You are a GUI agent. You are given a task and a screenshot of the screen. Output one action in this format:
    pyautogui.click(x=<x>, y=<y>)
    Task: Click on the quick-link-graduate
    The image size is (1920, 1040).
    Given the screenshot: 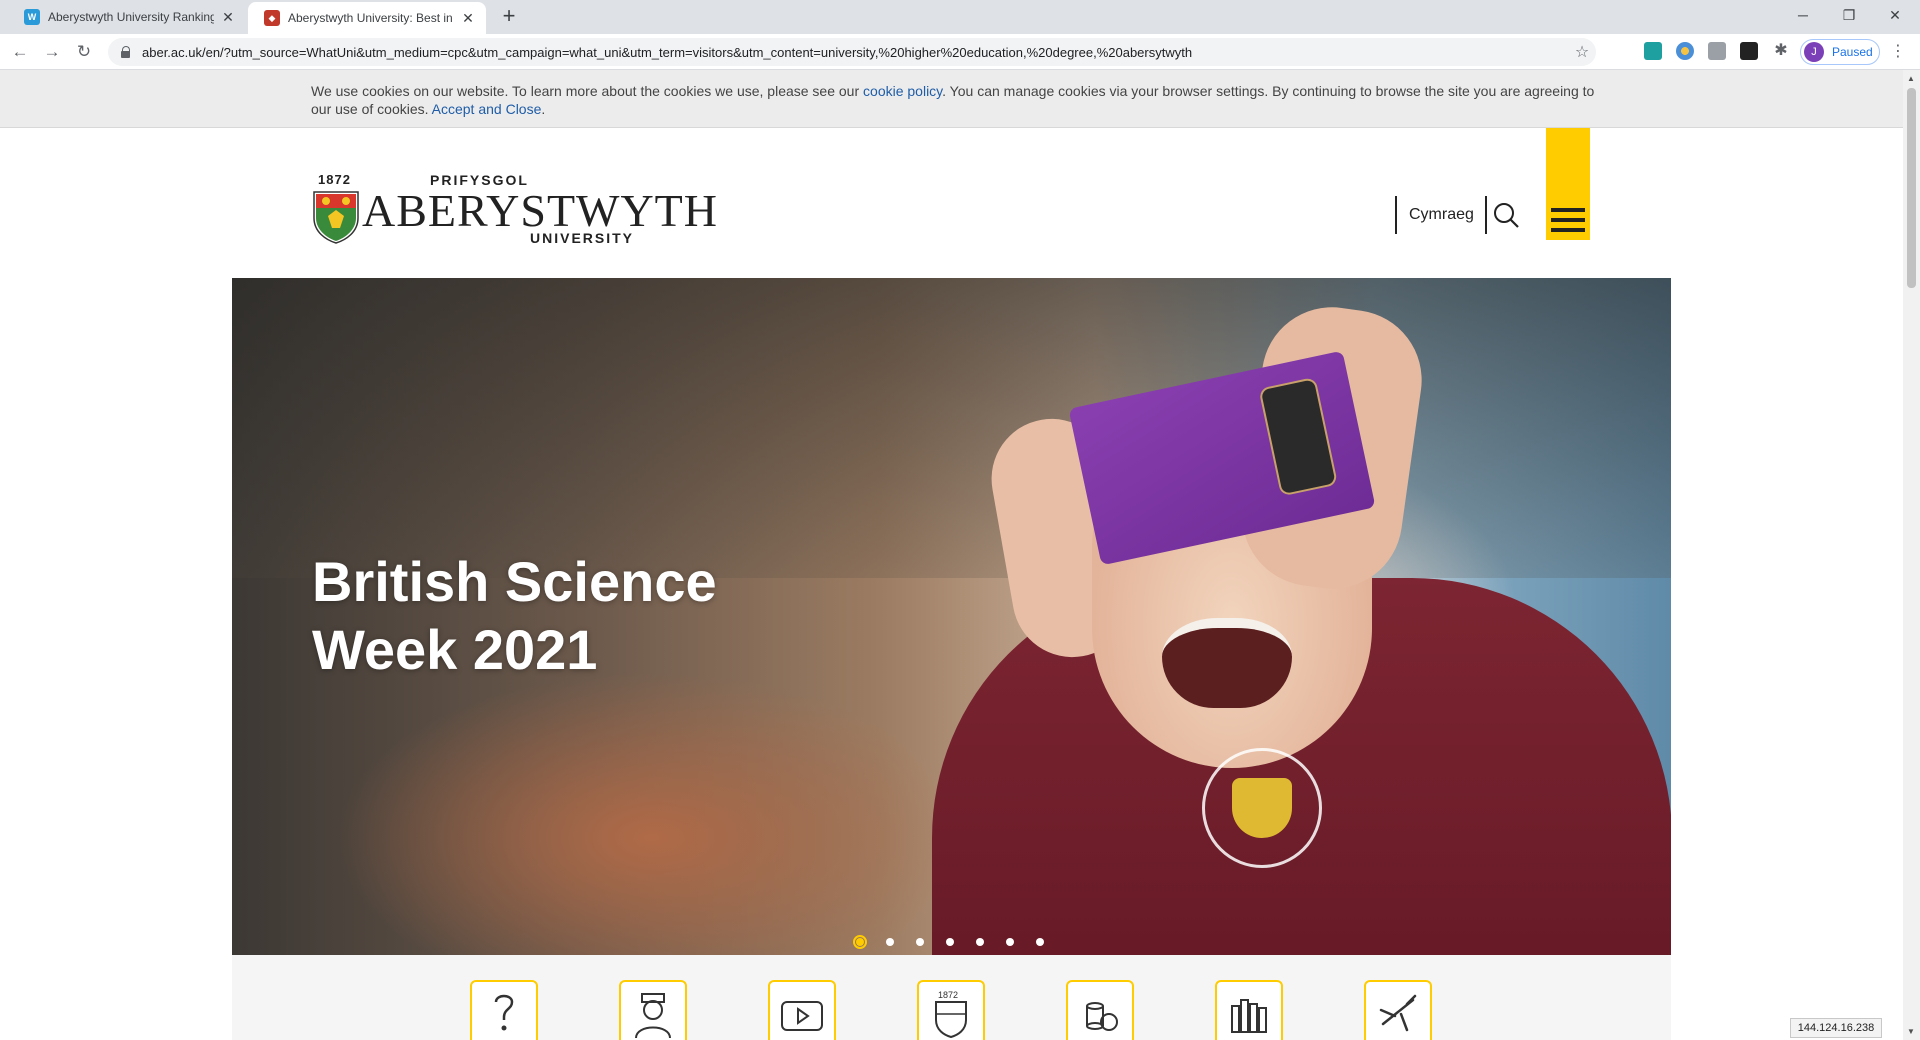 What is the action you would take?
    pyautogui.click(x=653, y=1010)
    